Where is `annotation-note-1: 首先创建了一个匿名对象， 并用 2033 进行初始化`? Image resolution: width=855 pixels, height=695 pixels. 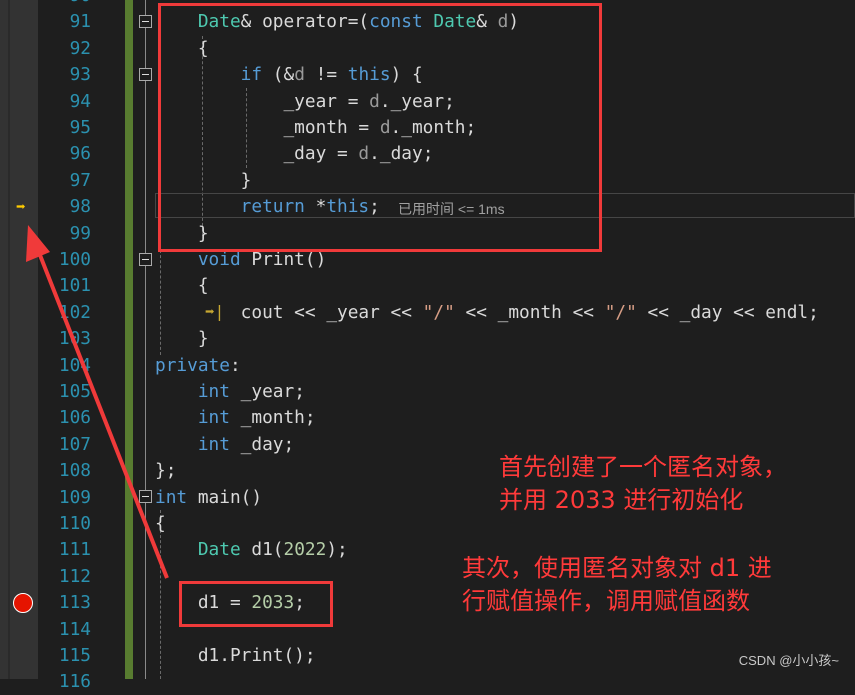
annotation-note-1: 首先创建了一个匿名对象， 并用 2033 进行初始化 is located at coordinates (643, 484).